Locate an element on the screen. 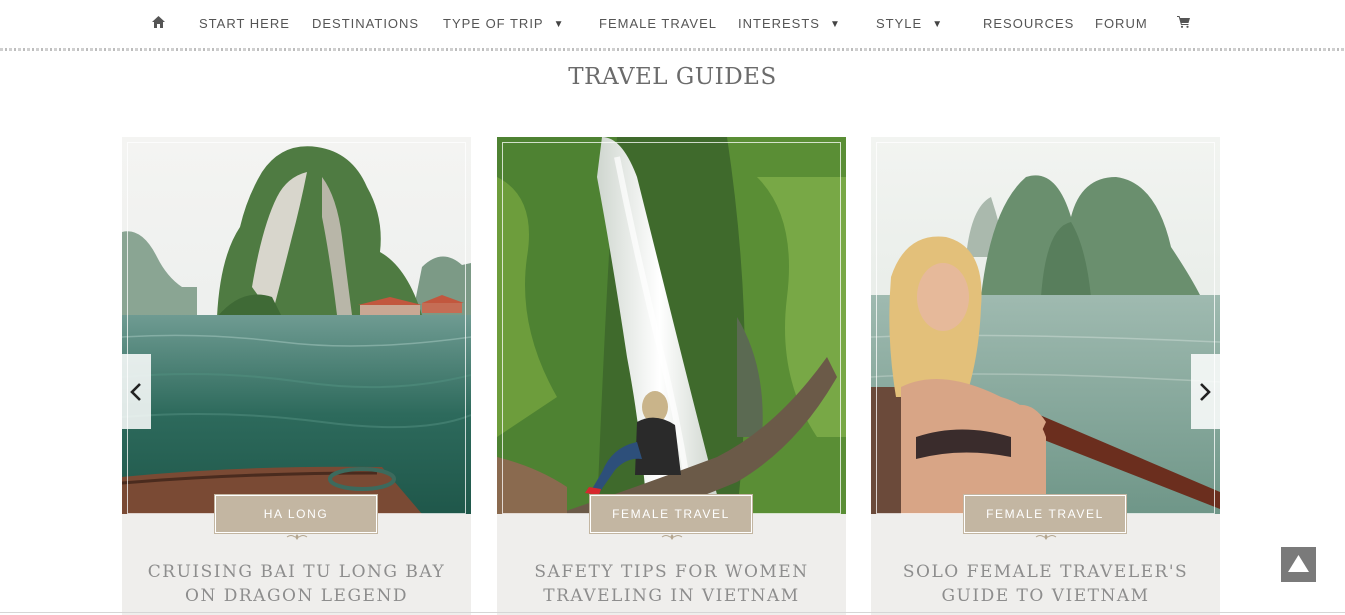 Image resolution: width=1345 pixels, height=615 pixels. nav-item-label: FEMALE TRAVEL is located at coordinates (658, 23).